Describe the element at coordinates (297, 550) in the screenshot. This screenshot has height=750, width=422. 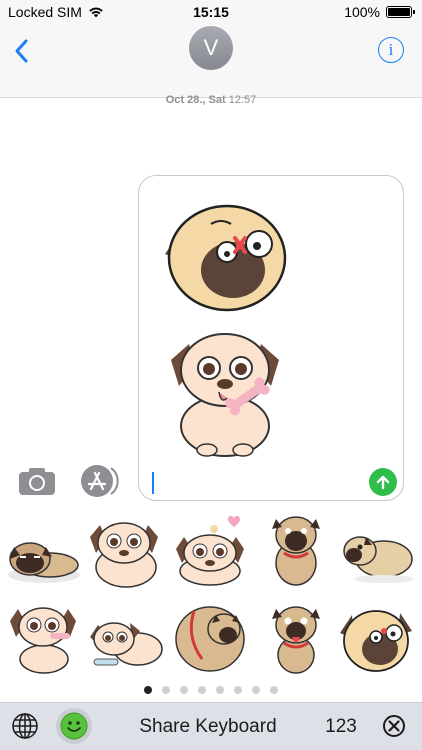
I see `sticker-pug-standing` at that location.